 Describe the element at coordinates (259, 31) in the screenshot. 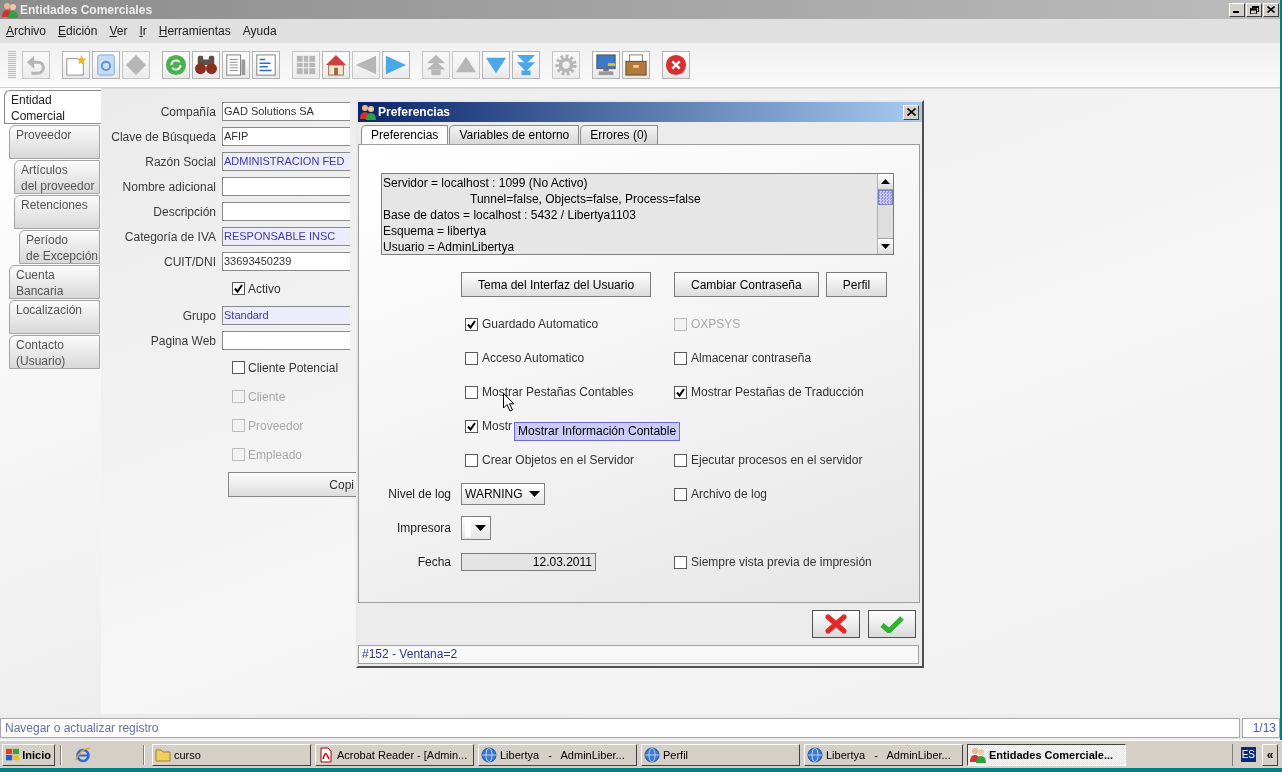

I see `menu-item: Ayuda` at that location.